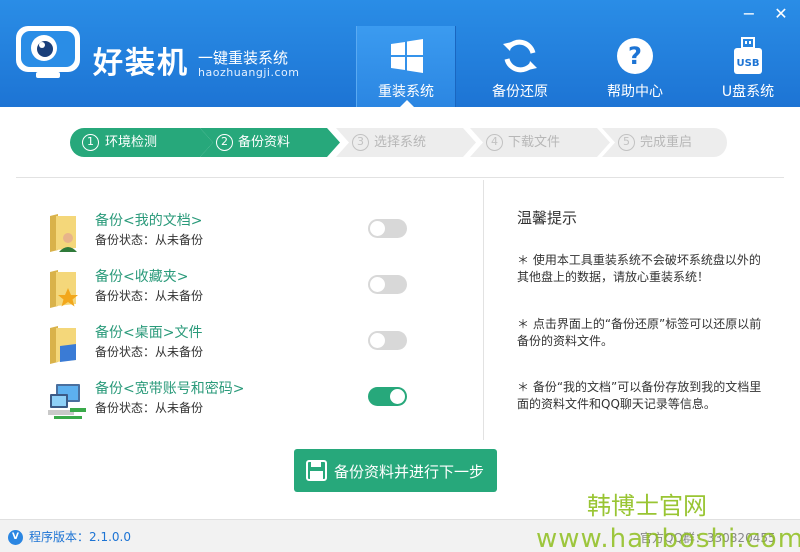  I want to click on step-label: 备份资料, so click(264, 142).